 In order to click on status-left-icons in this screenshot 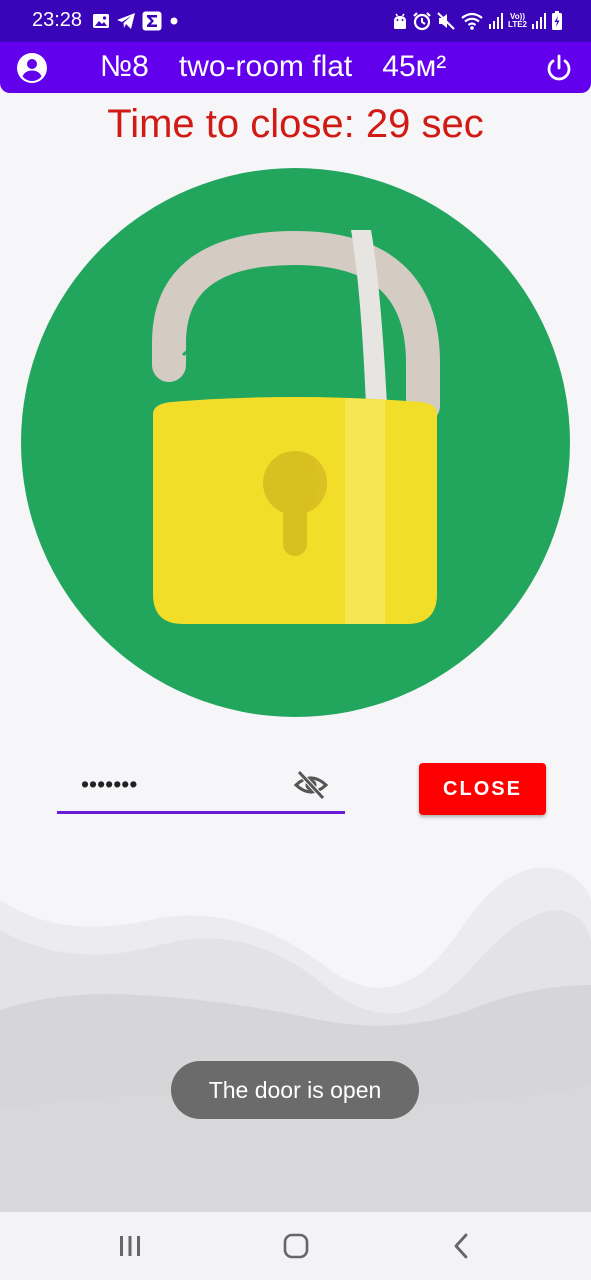, I will do `click(136, 21)`.